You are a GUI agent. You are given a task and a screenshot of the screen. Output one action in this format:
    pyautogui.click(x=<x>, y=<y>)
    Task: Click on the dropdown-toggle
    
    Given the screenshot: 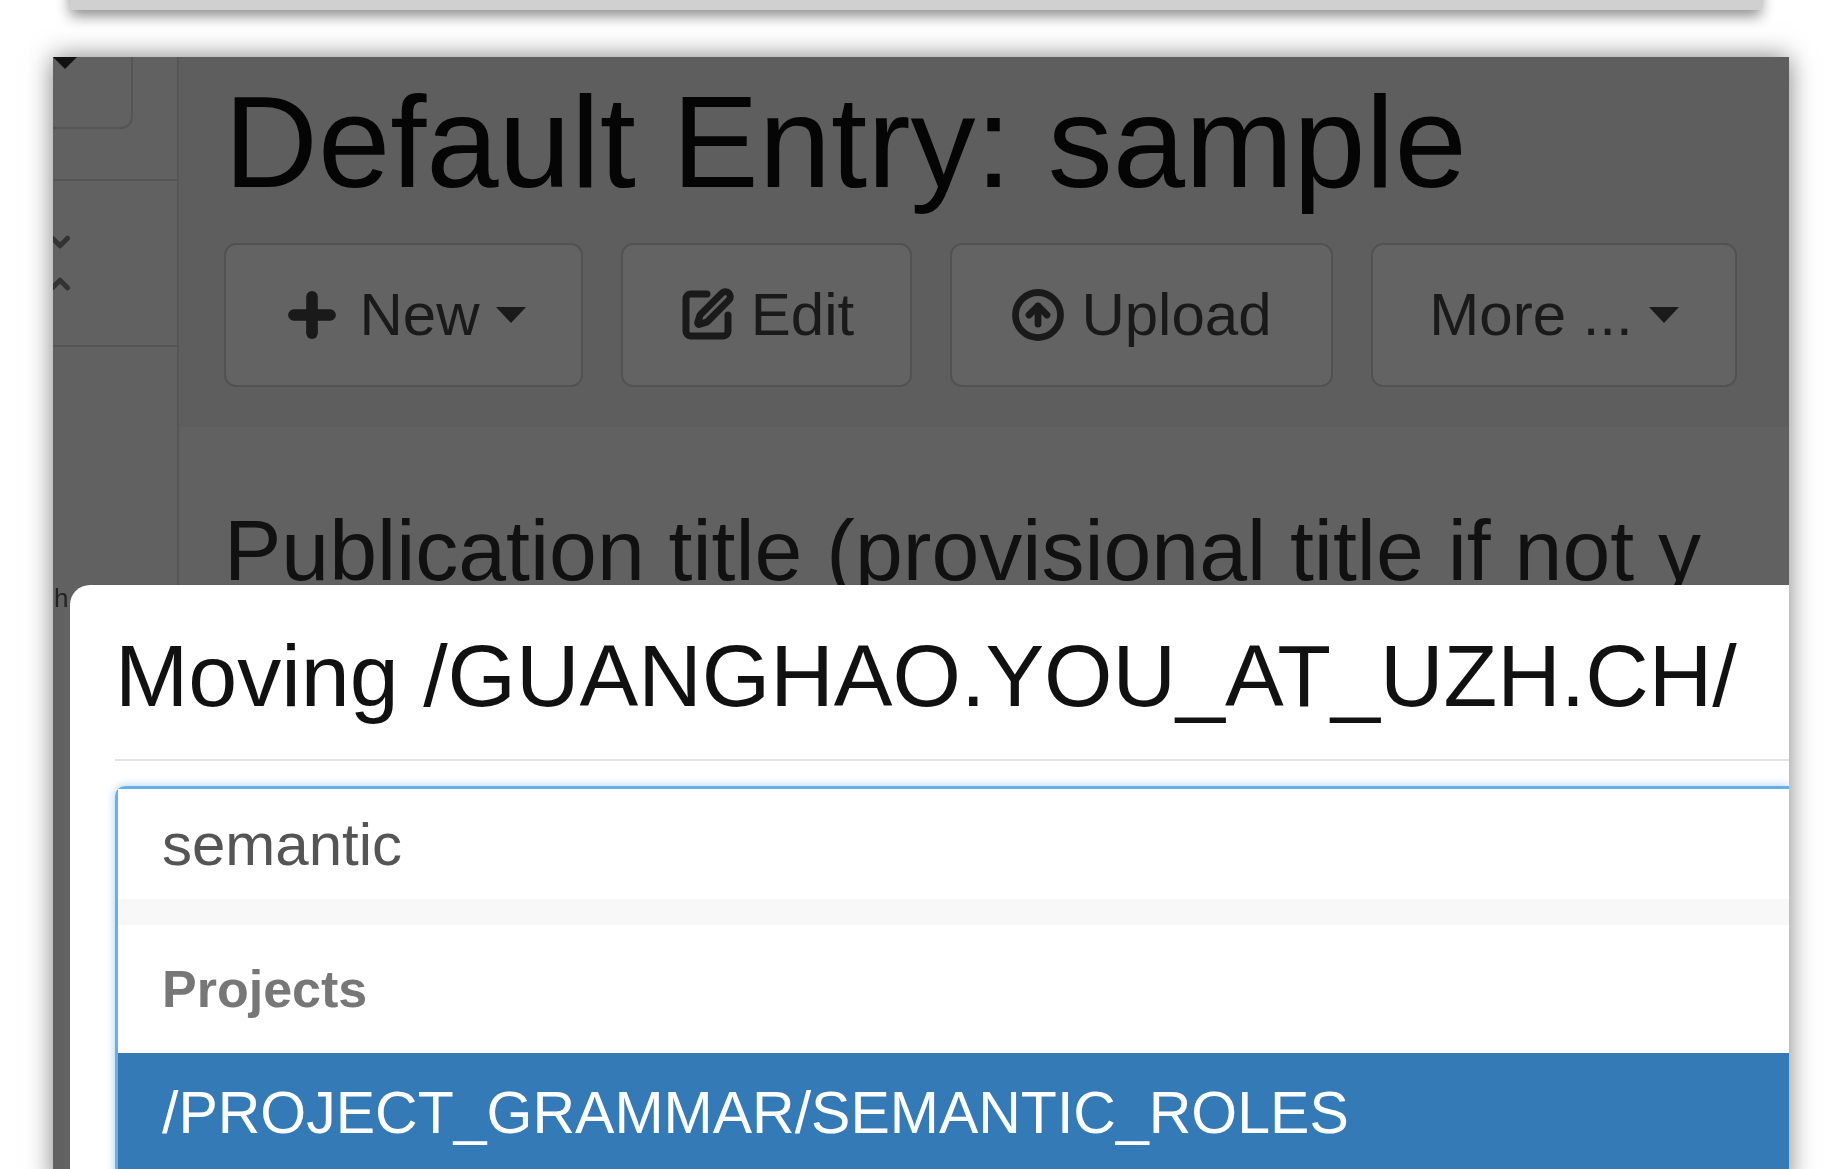 What is the action you would take?
    pyautogui.click(x=93, y=93)
    